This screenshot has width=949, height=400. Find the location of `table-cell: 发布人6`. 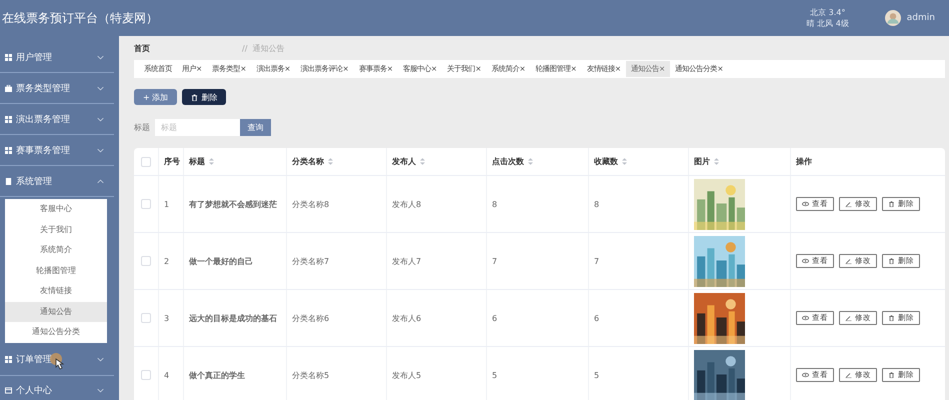

table-cell: 发布人6 is located at coordinates (407, 318).